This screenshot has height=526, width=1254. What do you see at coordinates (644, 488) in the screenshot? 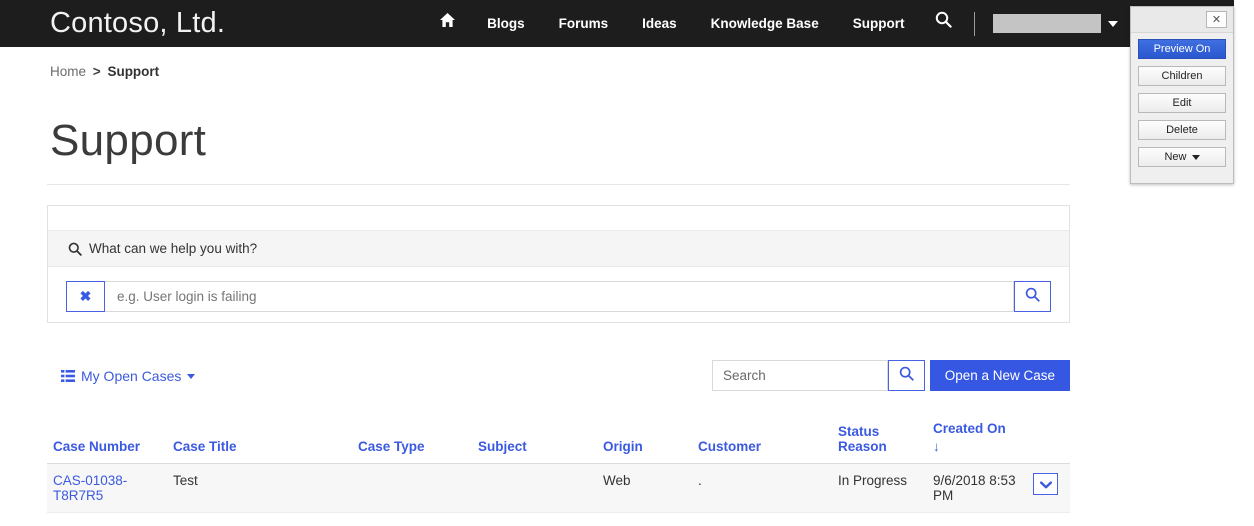
I see `cell-origin: Web` at bounding box center [644, 488].